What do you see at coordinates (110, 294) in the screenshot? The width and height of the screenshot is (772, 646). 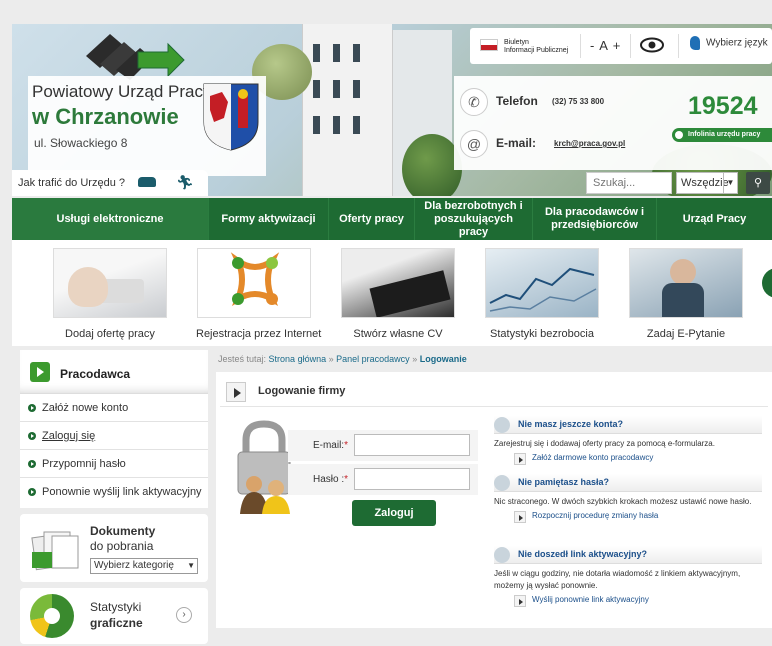 I see `tile-add-offer: Dodaj ofertę pracy` at bounding box center [110, 294].